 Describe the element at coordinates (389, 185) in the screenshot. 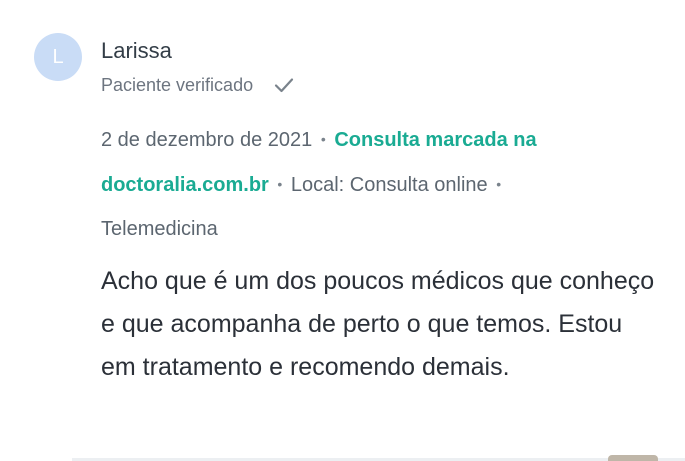

I see `review-location: Local: Consulta online` at that location.